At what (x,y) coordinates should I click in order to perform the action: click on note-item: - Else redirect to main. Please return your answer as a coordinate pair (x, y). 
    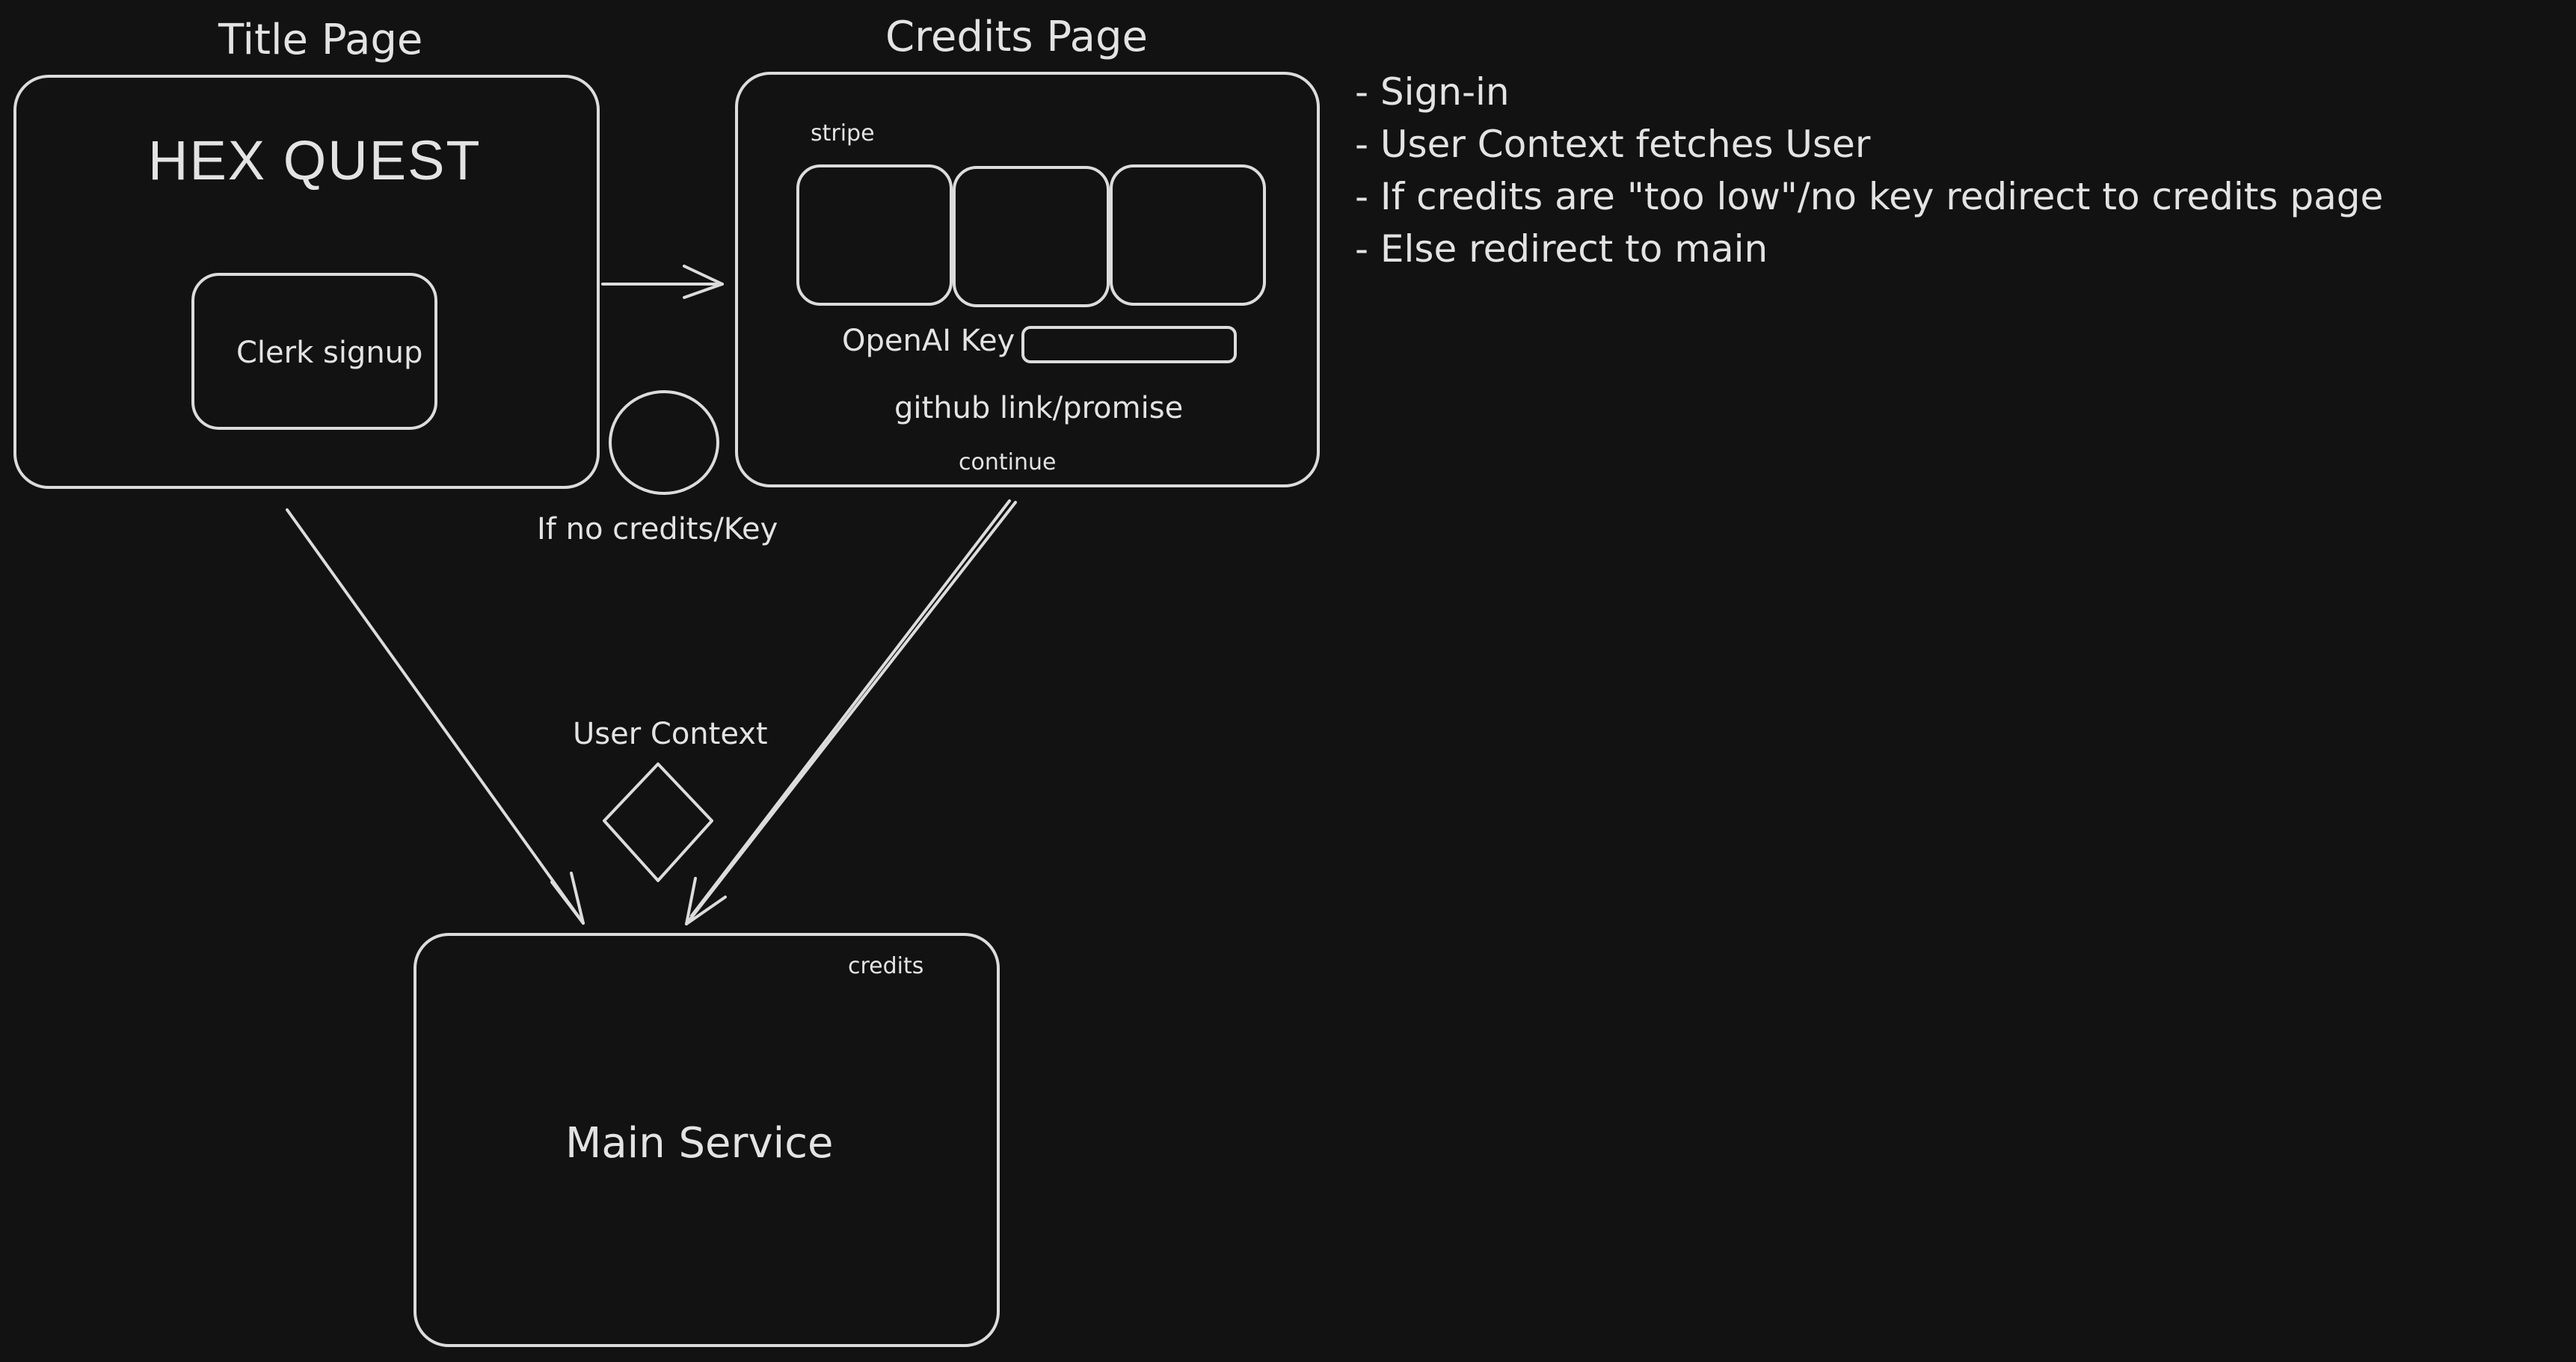
    Looking at the image, I should click on (1561, 249).